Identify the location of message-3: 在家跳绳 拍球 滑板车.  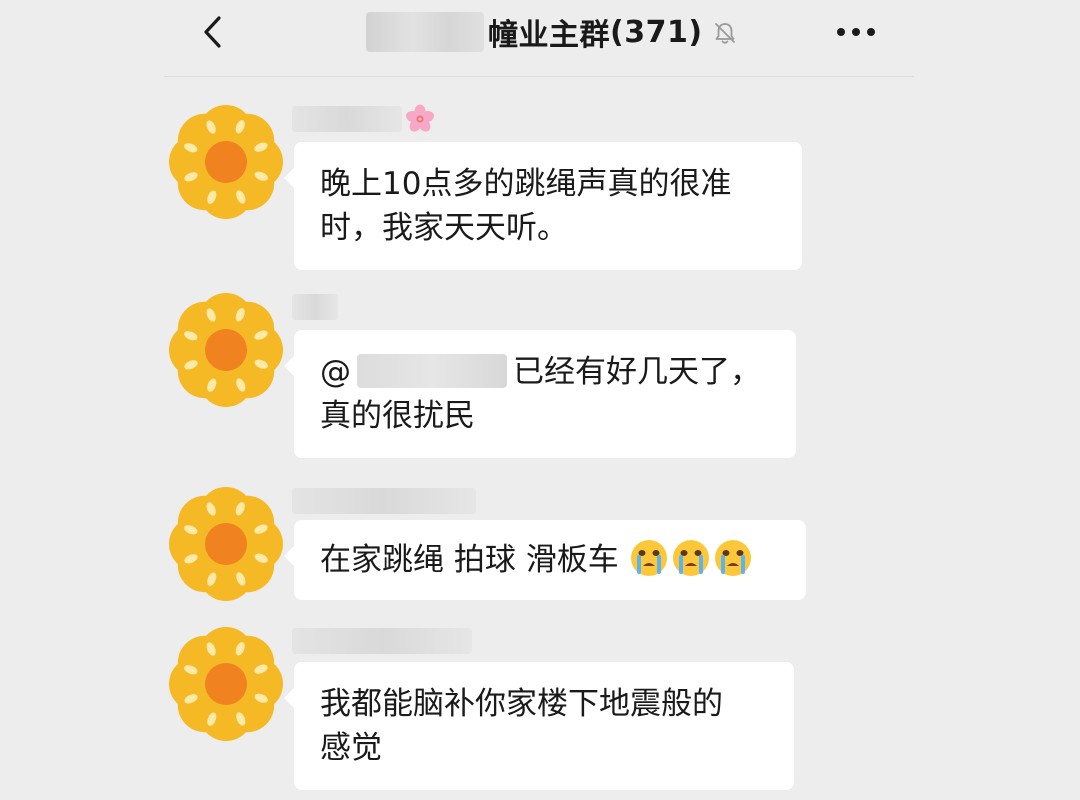
(539, 546).